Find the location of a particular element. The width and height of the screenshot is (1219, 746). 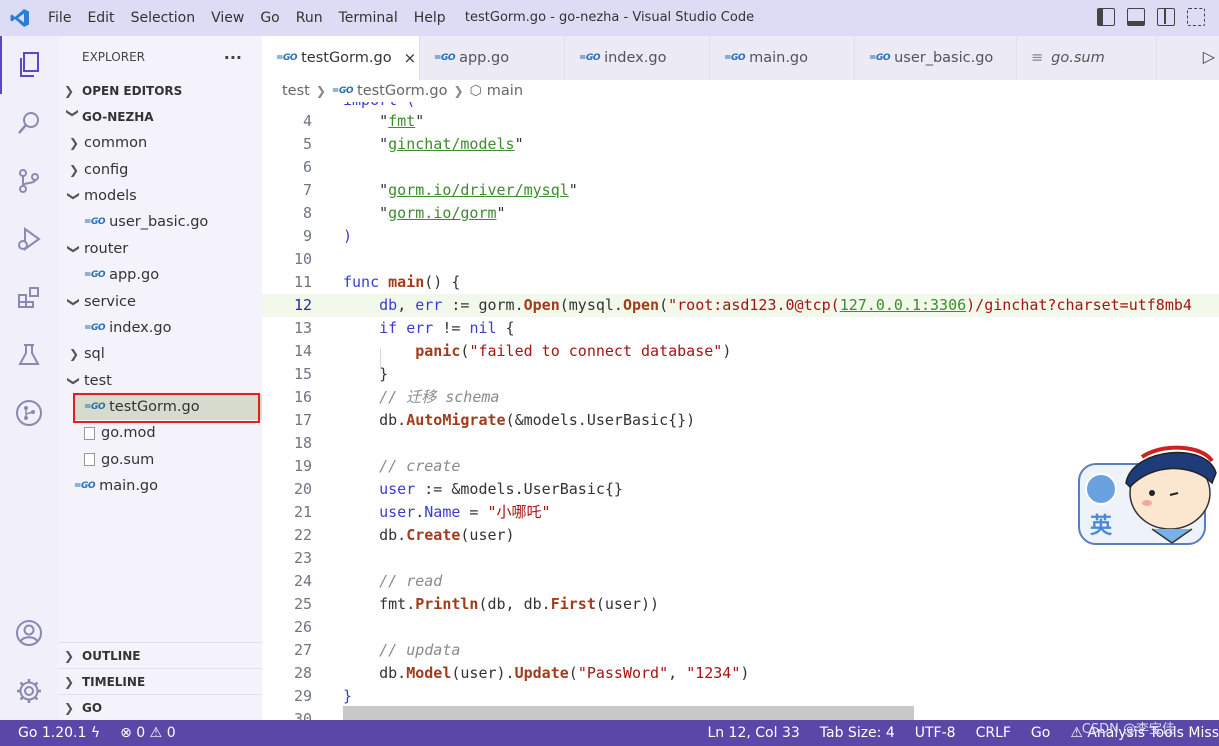

menu-go: Go is located at coordinates (269, 18).